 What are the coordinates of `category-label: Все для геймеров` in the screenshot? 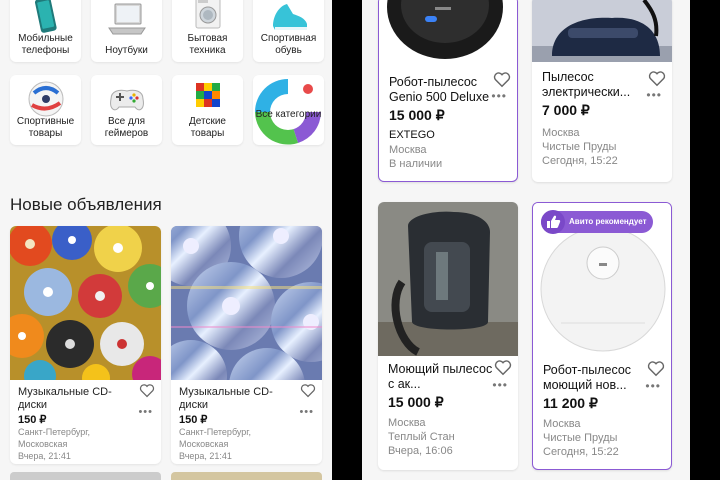 It's located at (126, 127).